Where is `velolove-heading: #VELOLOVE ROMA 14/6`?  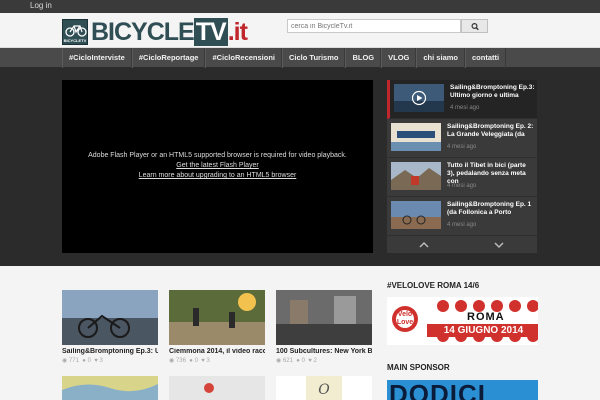 velolove-heading: #VELOLOVE ROMA 14/6 is located at coordinates (433, 285).